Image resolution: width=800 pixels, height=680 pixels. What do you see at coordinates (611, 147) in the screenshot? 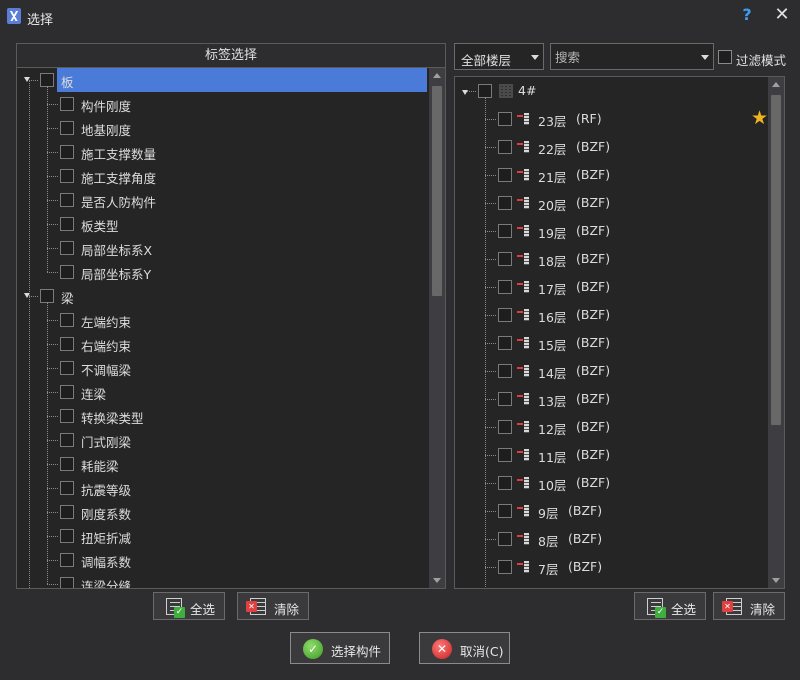
I see `floor-item: 22层 (BZF)` at bounding box center [611, 147].